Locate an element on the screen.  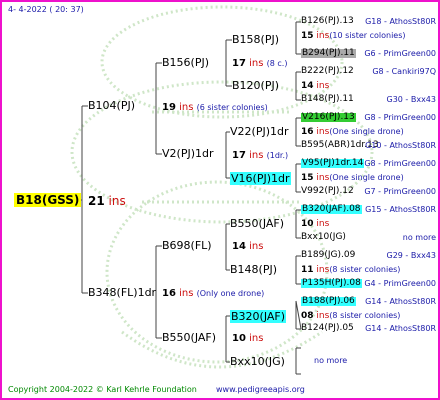
gen3-queen-7: B320(JAF) is located at coordinates (258, 316).